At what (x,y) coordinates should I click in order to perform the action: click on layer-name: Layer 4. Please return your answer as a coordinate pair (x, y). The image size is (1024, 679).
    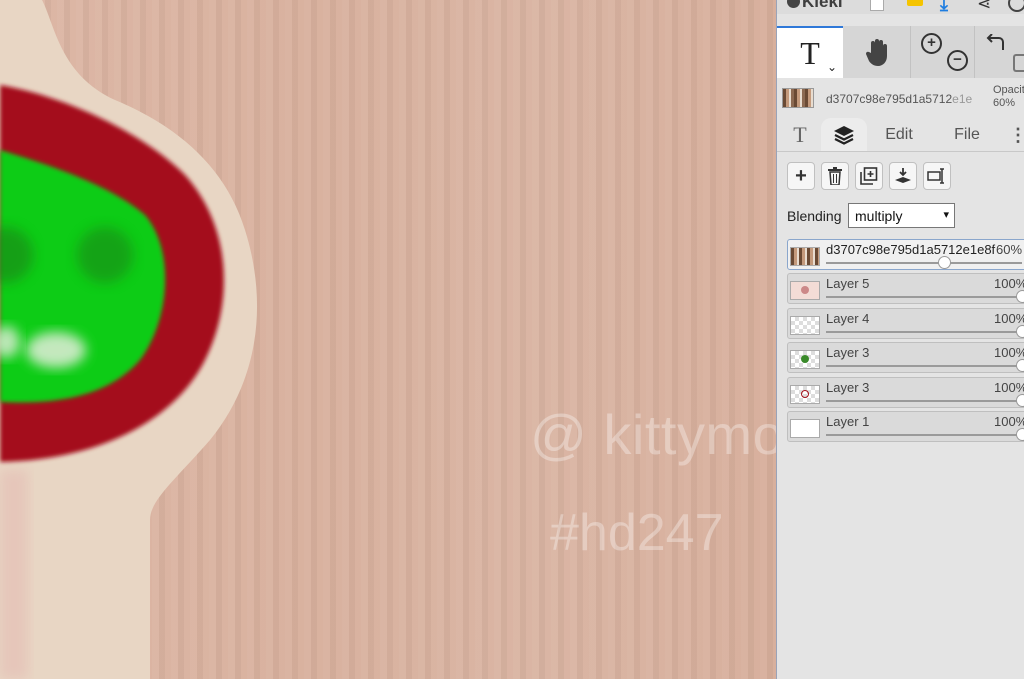
    Looking at the image, I should click on (848, 318).